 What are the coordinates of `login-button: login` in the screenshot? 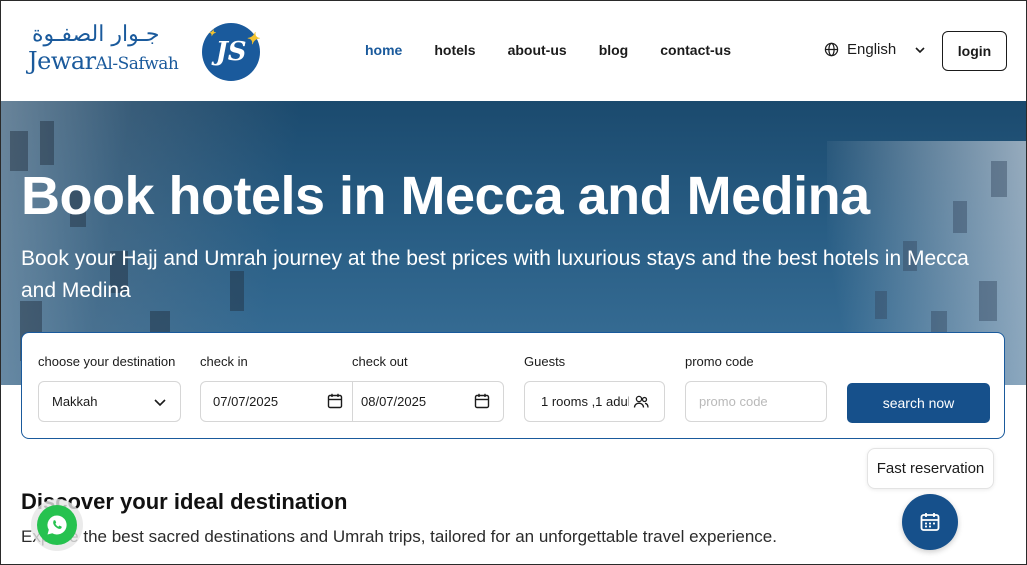 It's located at (974, 51).